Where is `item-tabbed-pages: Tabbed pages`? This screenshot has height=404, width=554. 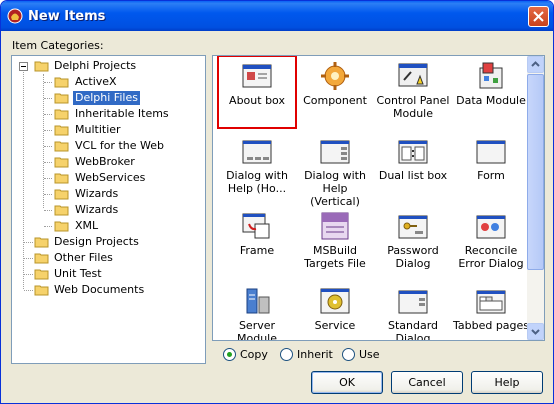
item-tabbed-pages: Tabbed pages is located at coordinates (491, 310).